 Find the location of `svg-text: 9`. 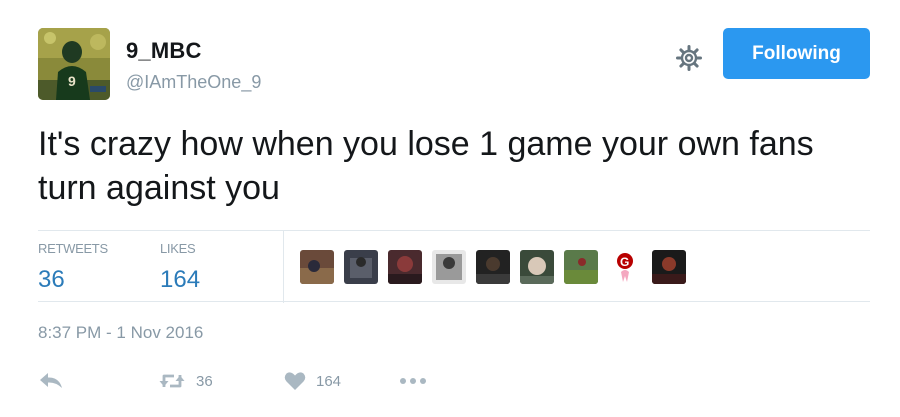

svg-text: 9 is located at coordinates (72, 81).